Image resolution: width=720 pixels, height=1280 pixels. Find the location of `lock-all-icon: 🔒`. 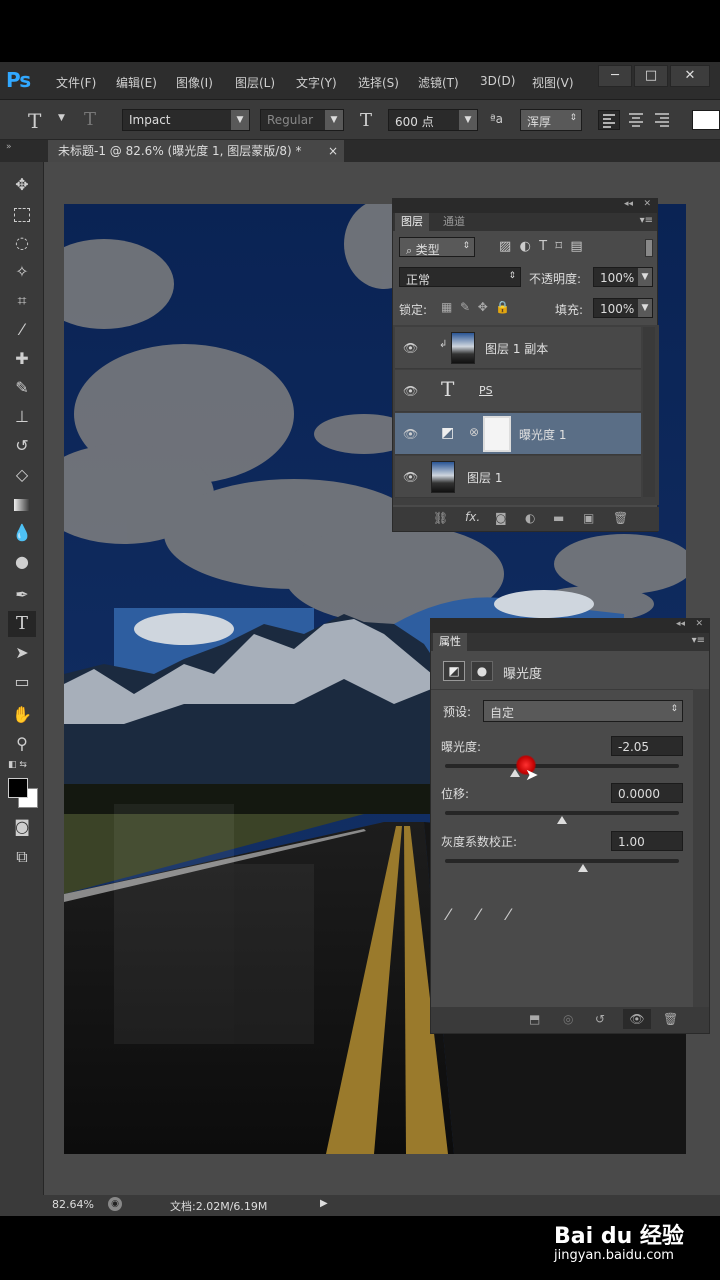

lock-all-icon: 🔒 is located at coordinates (502, 307).